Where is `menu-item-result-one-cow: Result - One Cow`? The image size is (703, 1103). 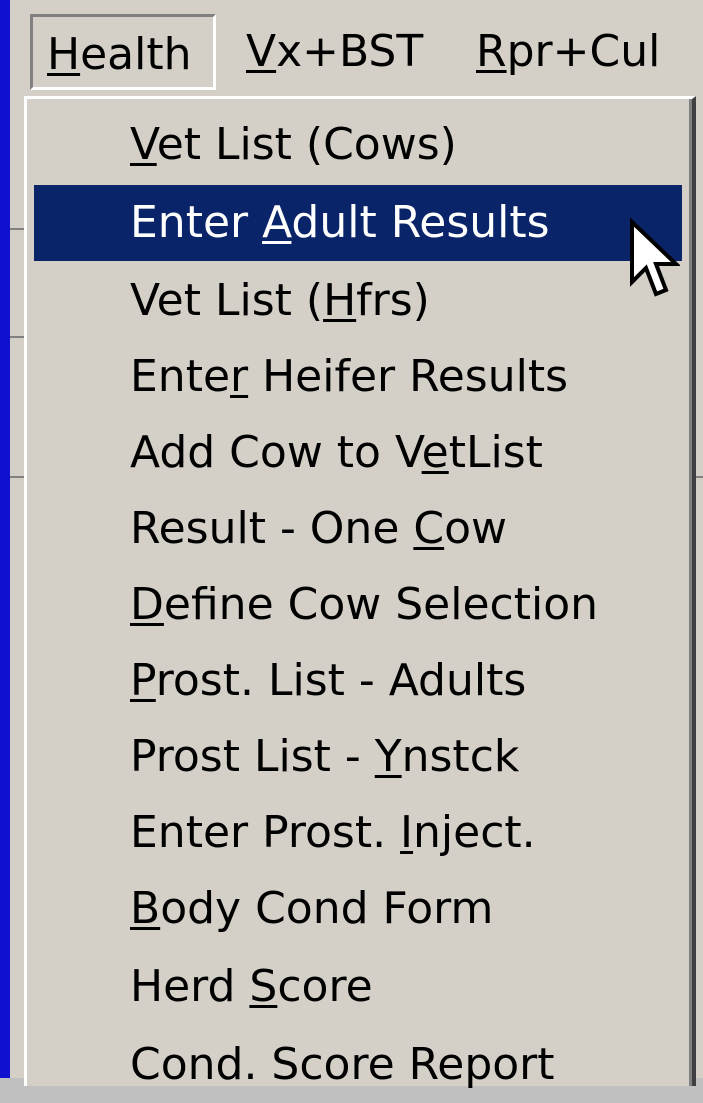 menu-item-result-one-cow: Result - One Cow is located at coordinates (358, 529).